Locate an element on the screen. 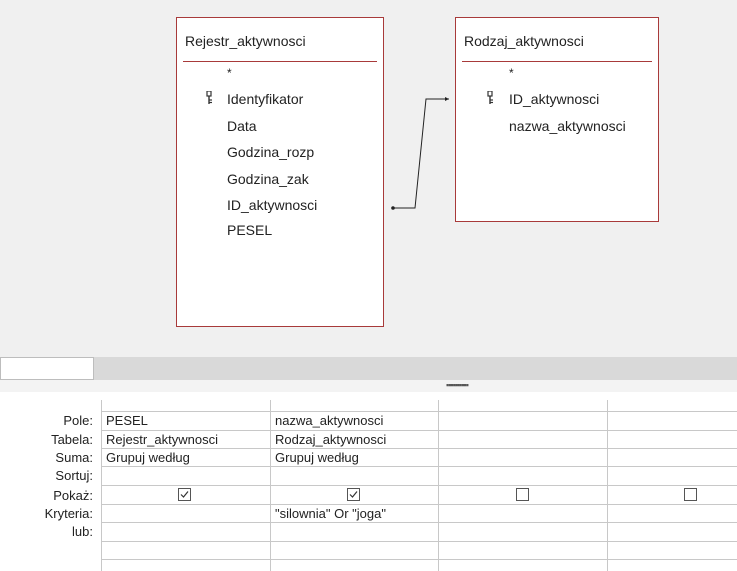  table-title: Rodzaj_aktywnosci is located at coordinates (557, 41).